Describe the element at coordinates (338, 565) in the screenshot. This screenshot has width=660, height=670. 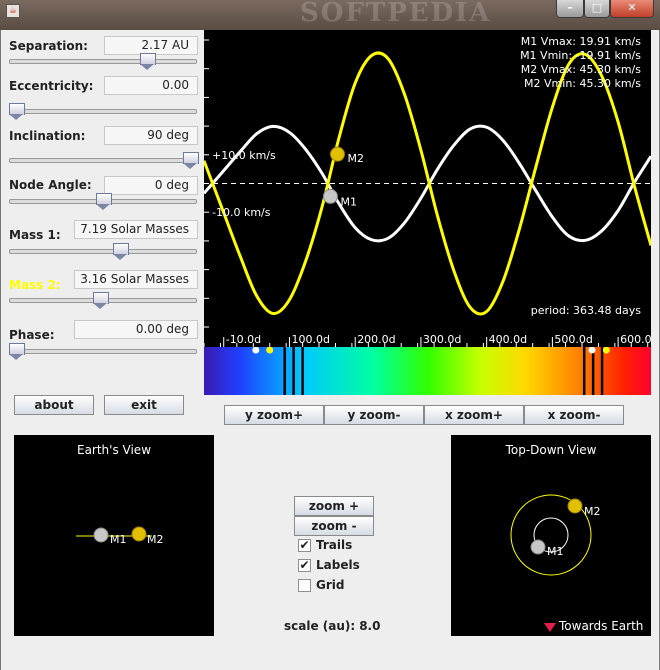
I see `labels-label: Labels` at that location.